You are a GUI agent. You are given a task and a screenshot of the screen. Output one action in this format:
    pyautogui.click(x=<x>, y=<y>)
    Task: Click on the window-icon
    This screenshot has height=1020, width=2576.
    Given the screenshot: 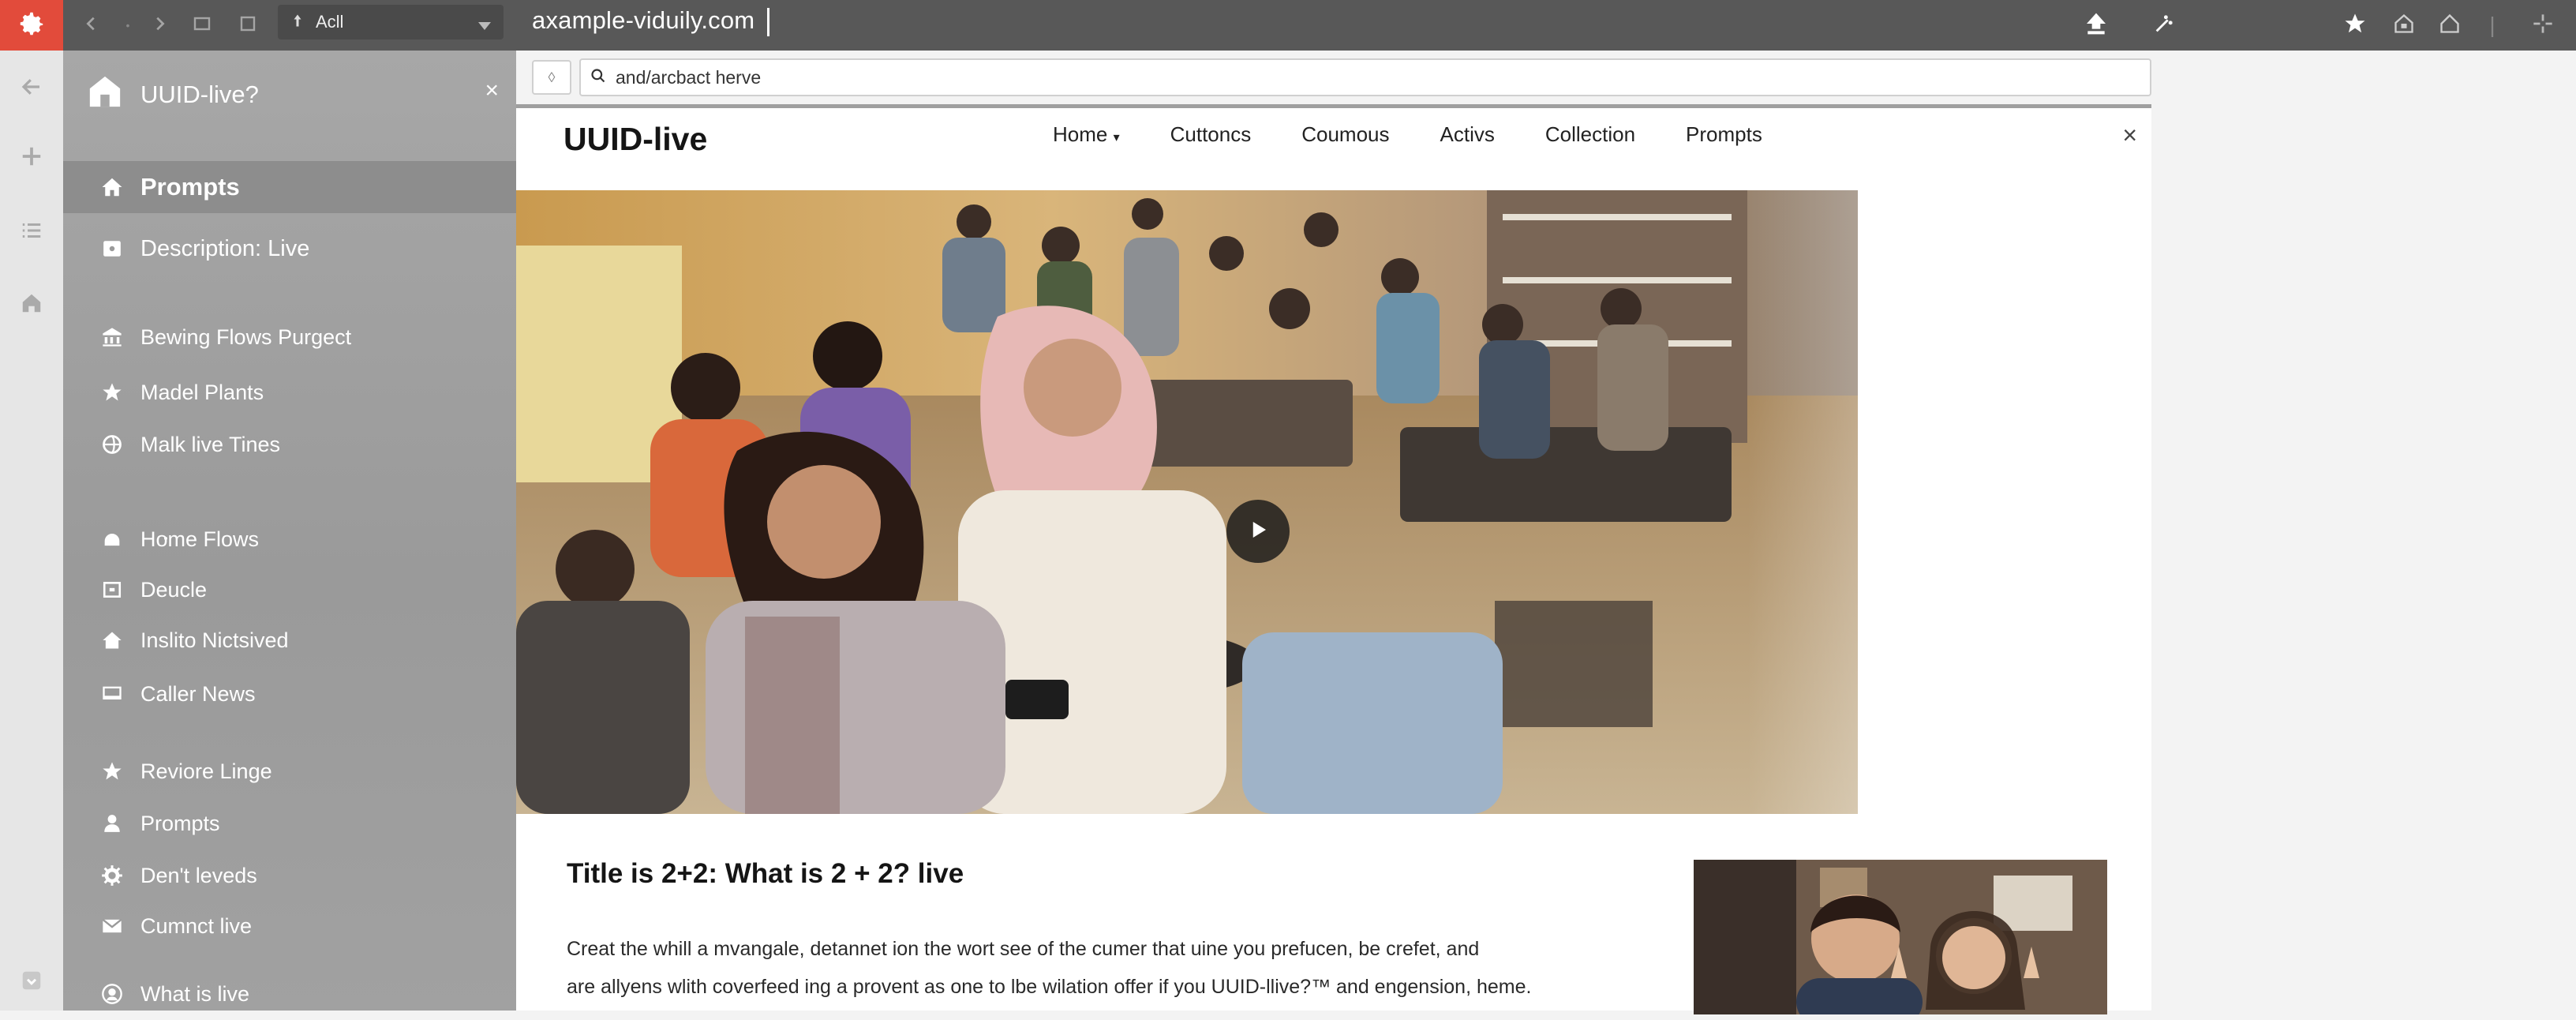 What is the action you would take?
    pyautogui.click(x=202, y=25)
    